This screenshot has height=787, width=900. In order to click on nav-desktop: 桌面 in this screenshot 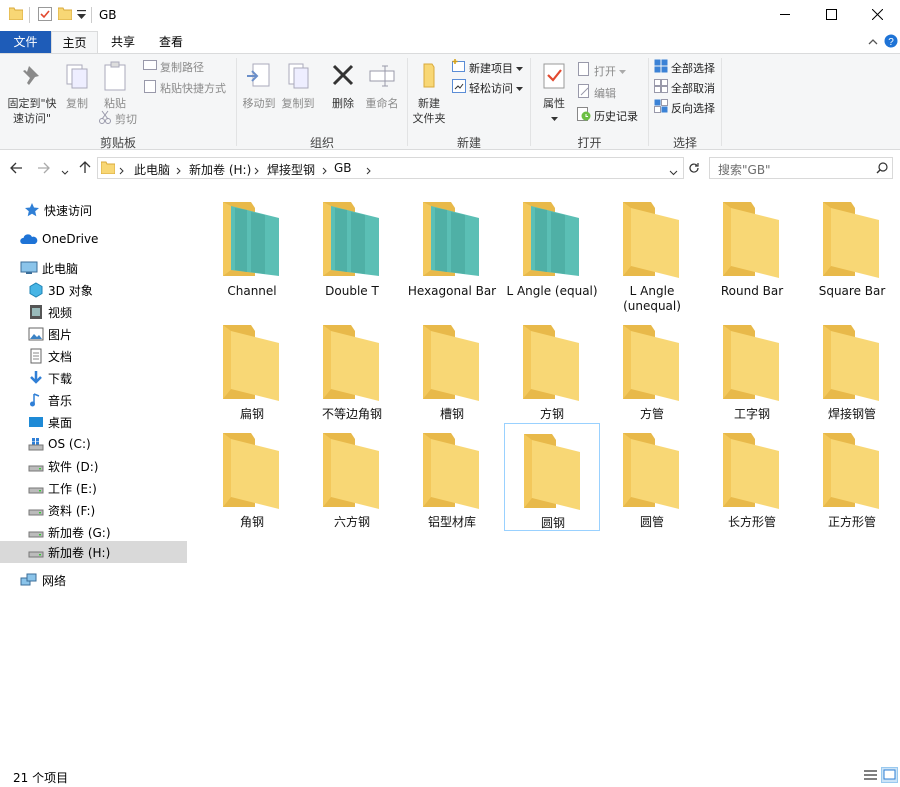, I will do `click(93, 422)`.